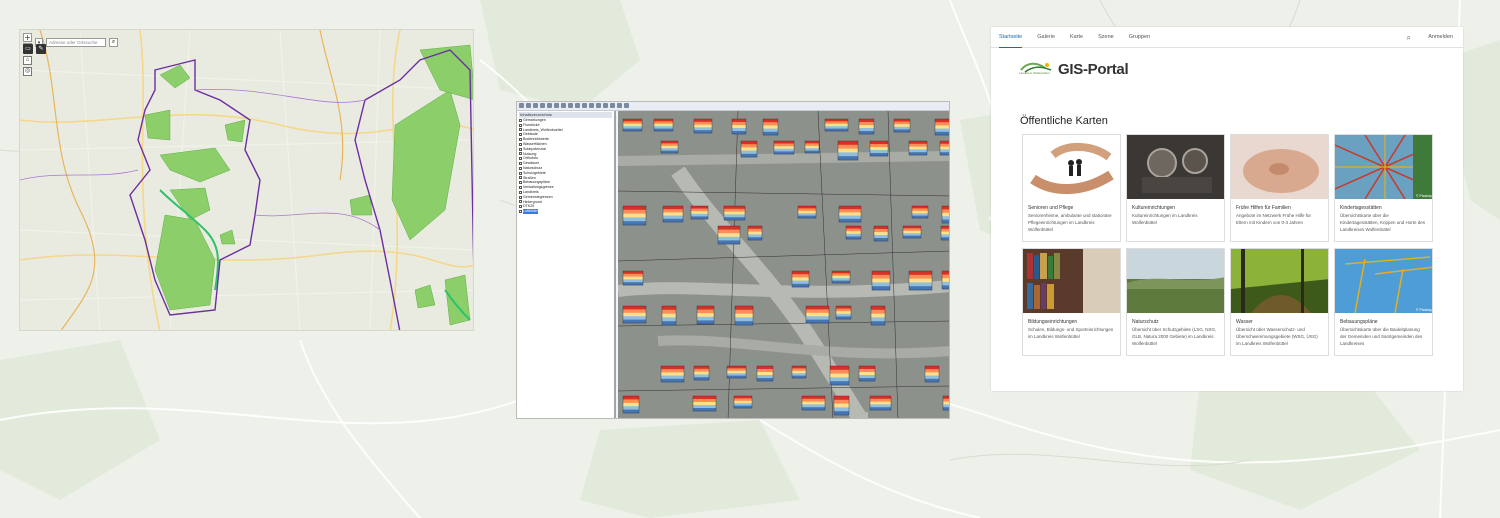 This screenshot has width=1500, height=518. I want to click on card-title: Kultureinrichtungen, so click(1175, 205).